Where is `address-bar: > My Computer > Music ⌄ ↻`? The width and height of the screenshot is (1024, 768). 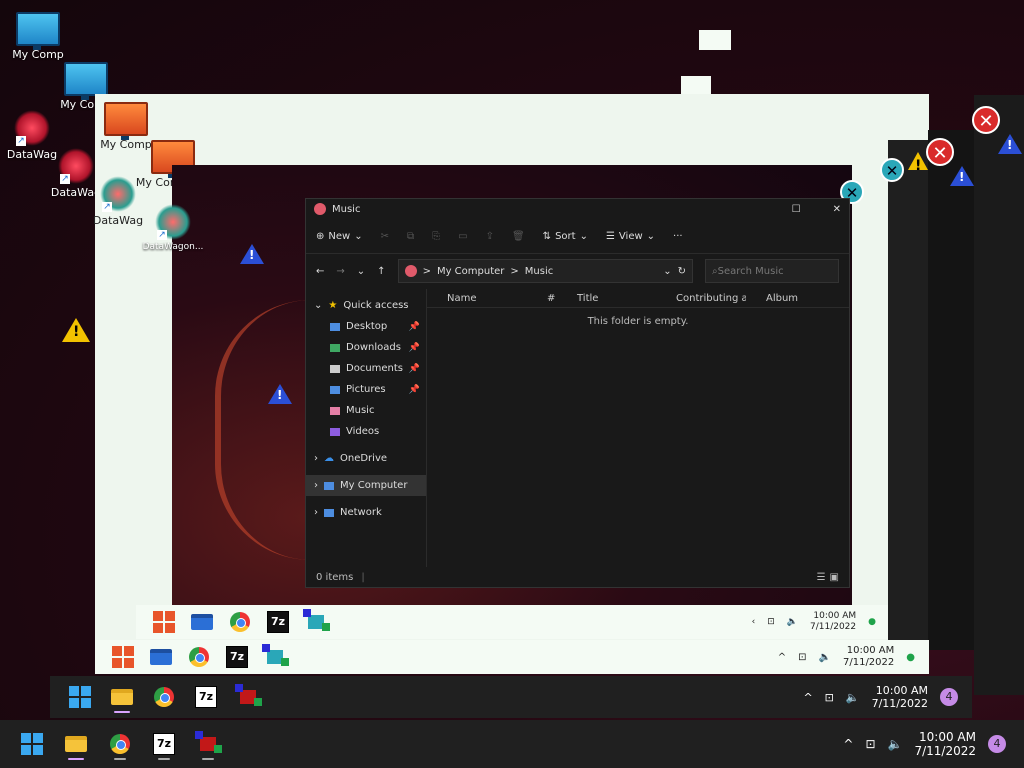 address-bar: > My Computer > Music ⌄ ↻ is located at coordinates (545, 271).